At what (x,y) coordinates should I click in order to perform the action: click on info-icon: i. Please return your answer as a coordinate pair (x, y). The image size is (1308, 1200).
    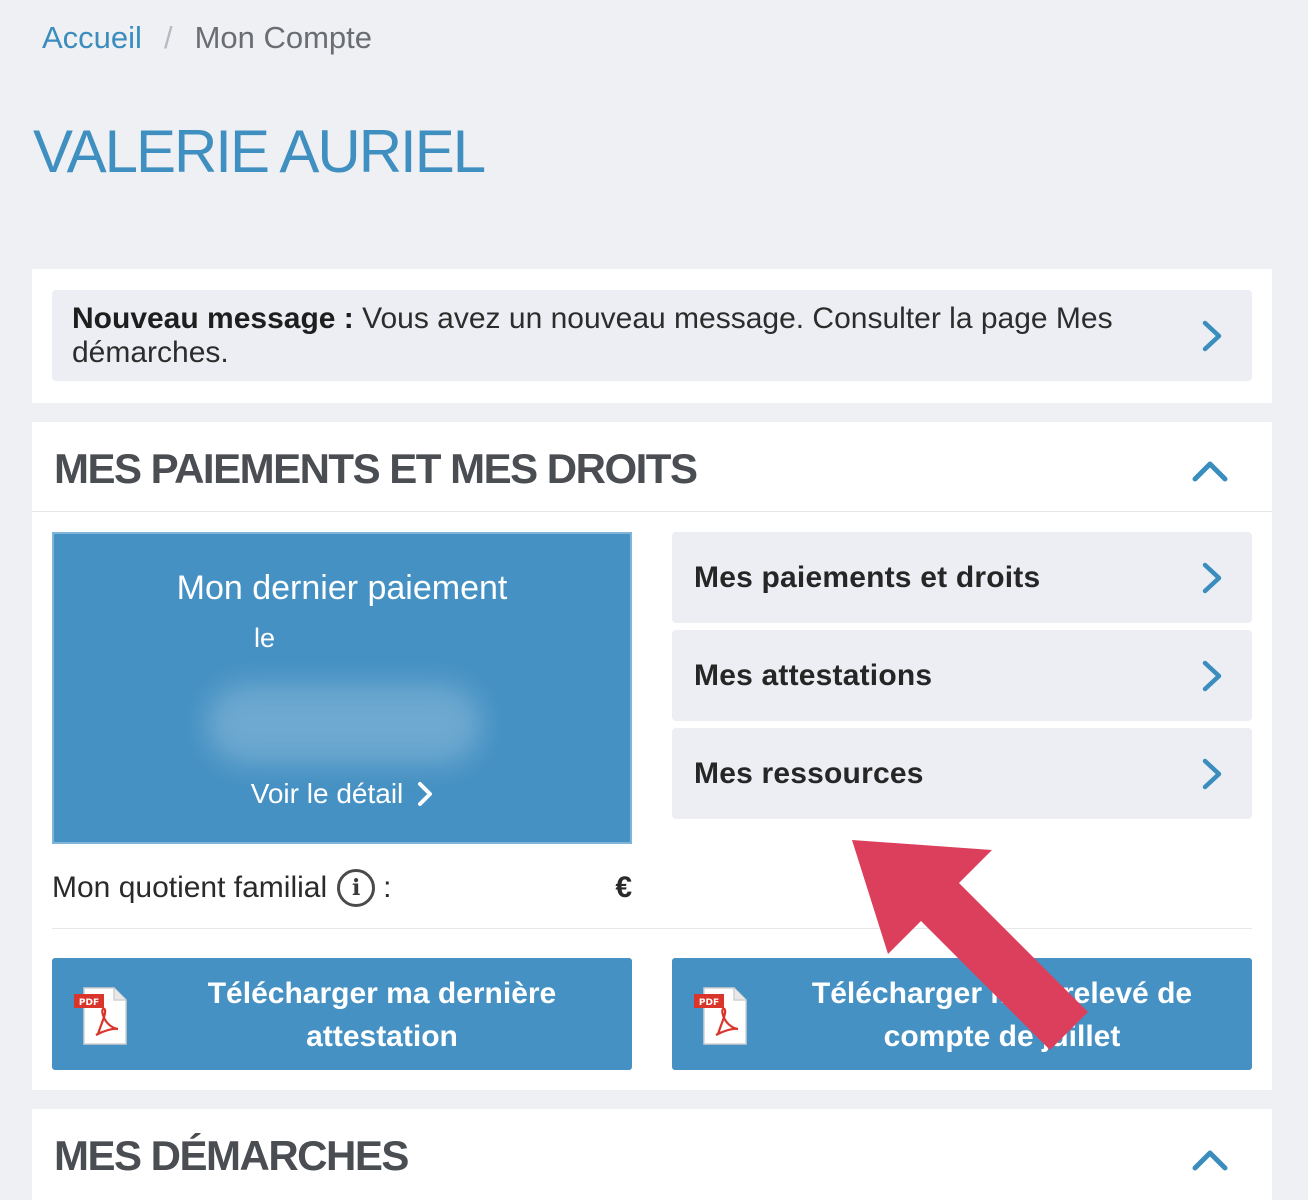
    Looking at the image, I should click on (356, 888).